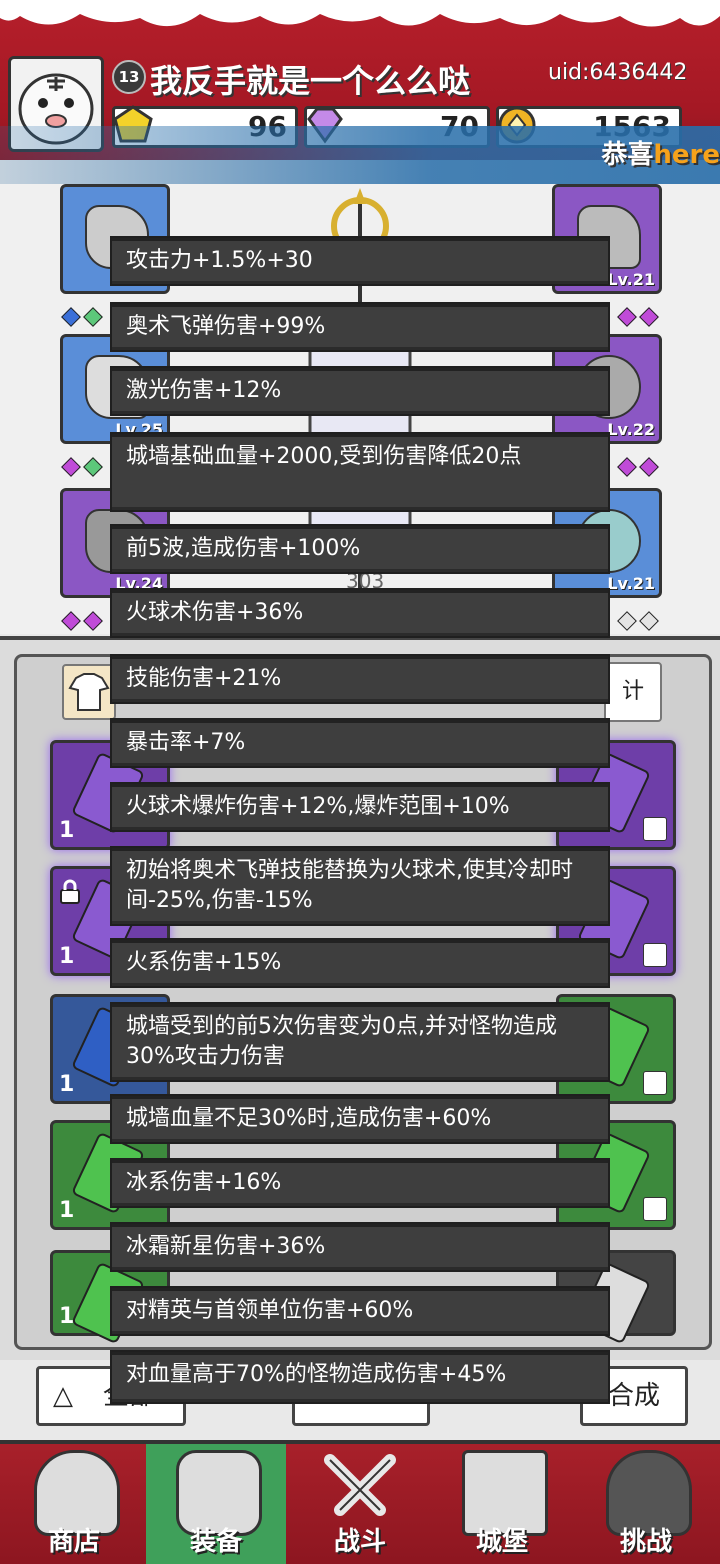  Describe the element at coordinates (215, 1542) in the screenshot. I see `nav-label: 装备` at that location.